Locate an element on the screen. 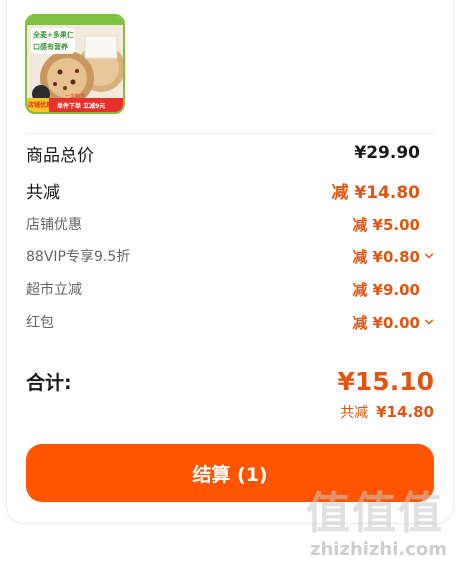 The image size is (460, 574). grand-total-value: ¥15.10 is located at coordinates (385, 381).